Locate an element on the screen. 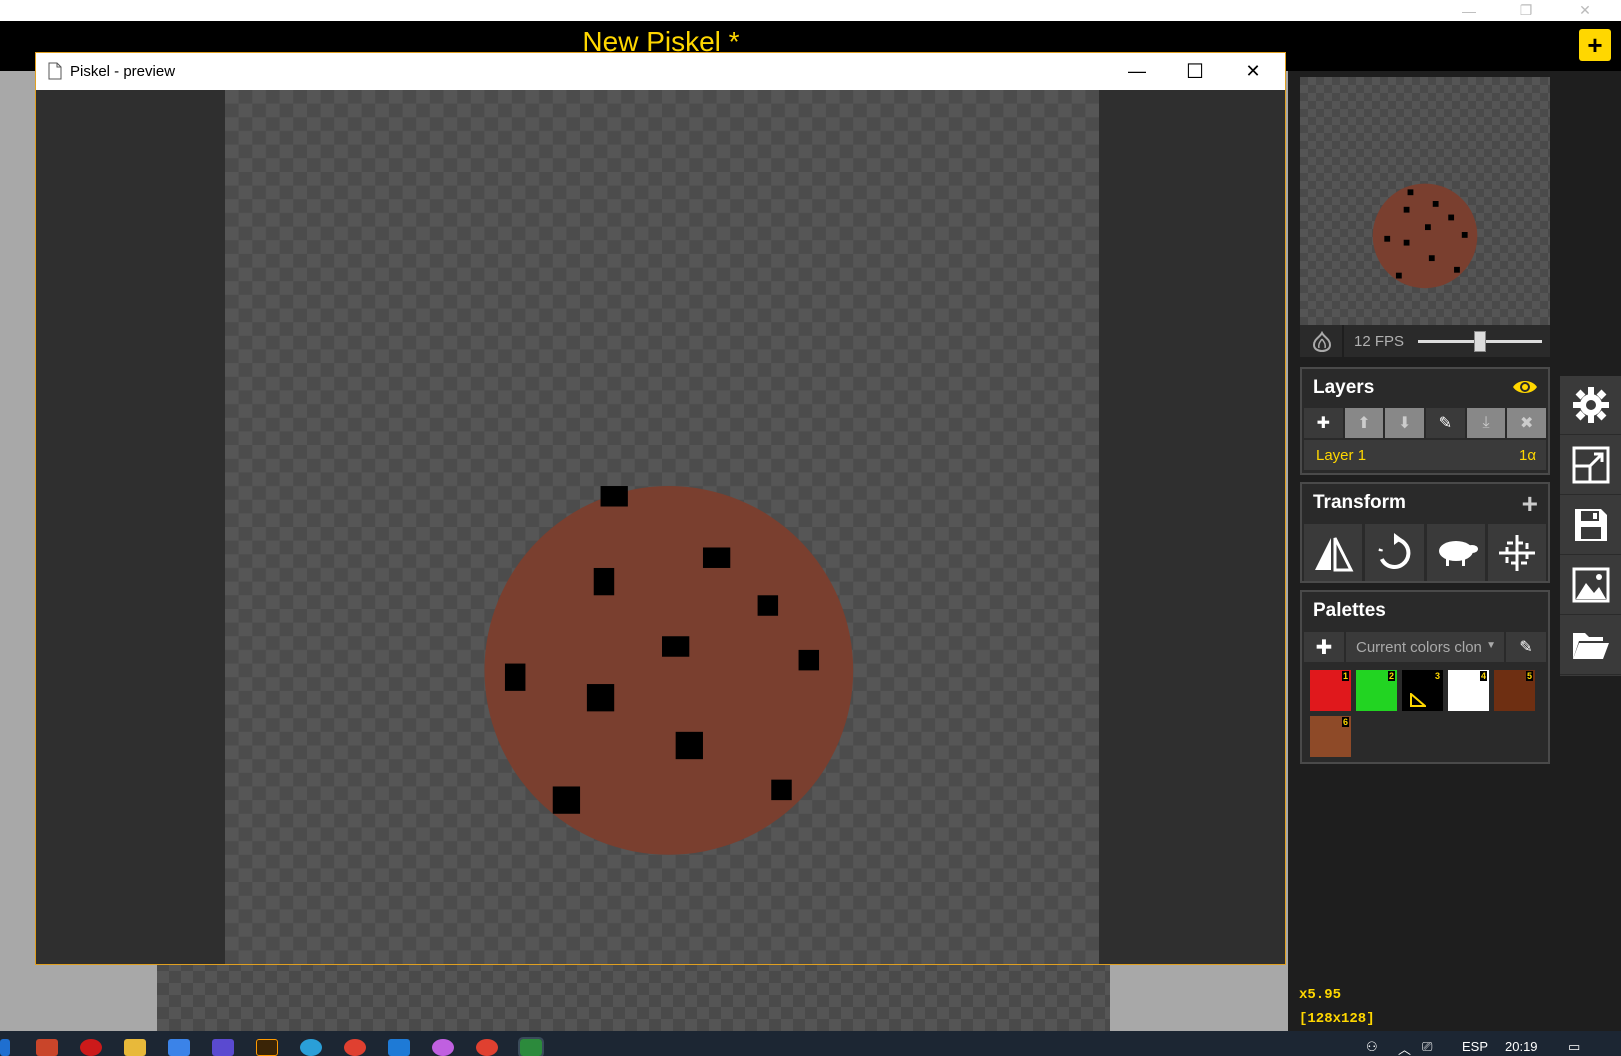  gear-icon is located at coordinates (1590, 405).